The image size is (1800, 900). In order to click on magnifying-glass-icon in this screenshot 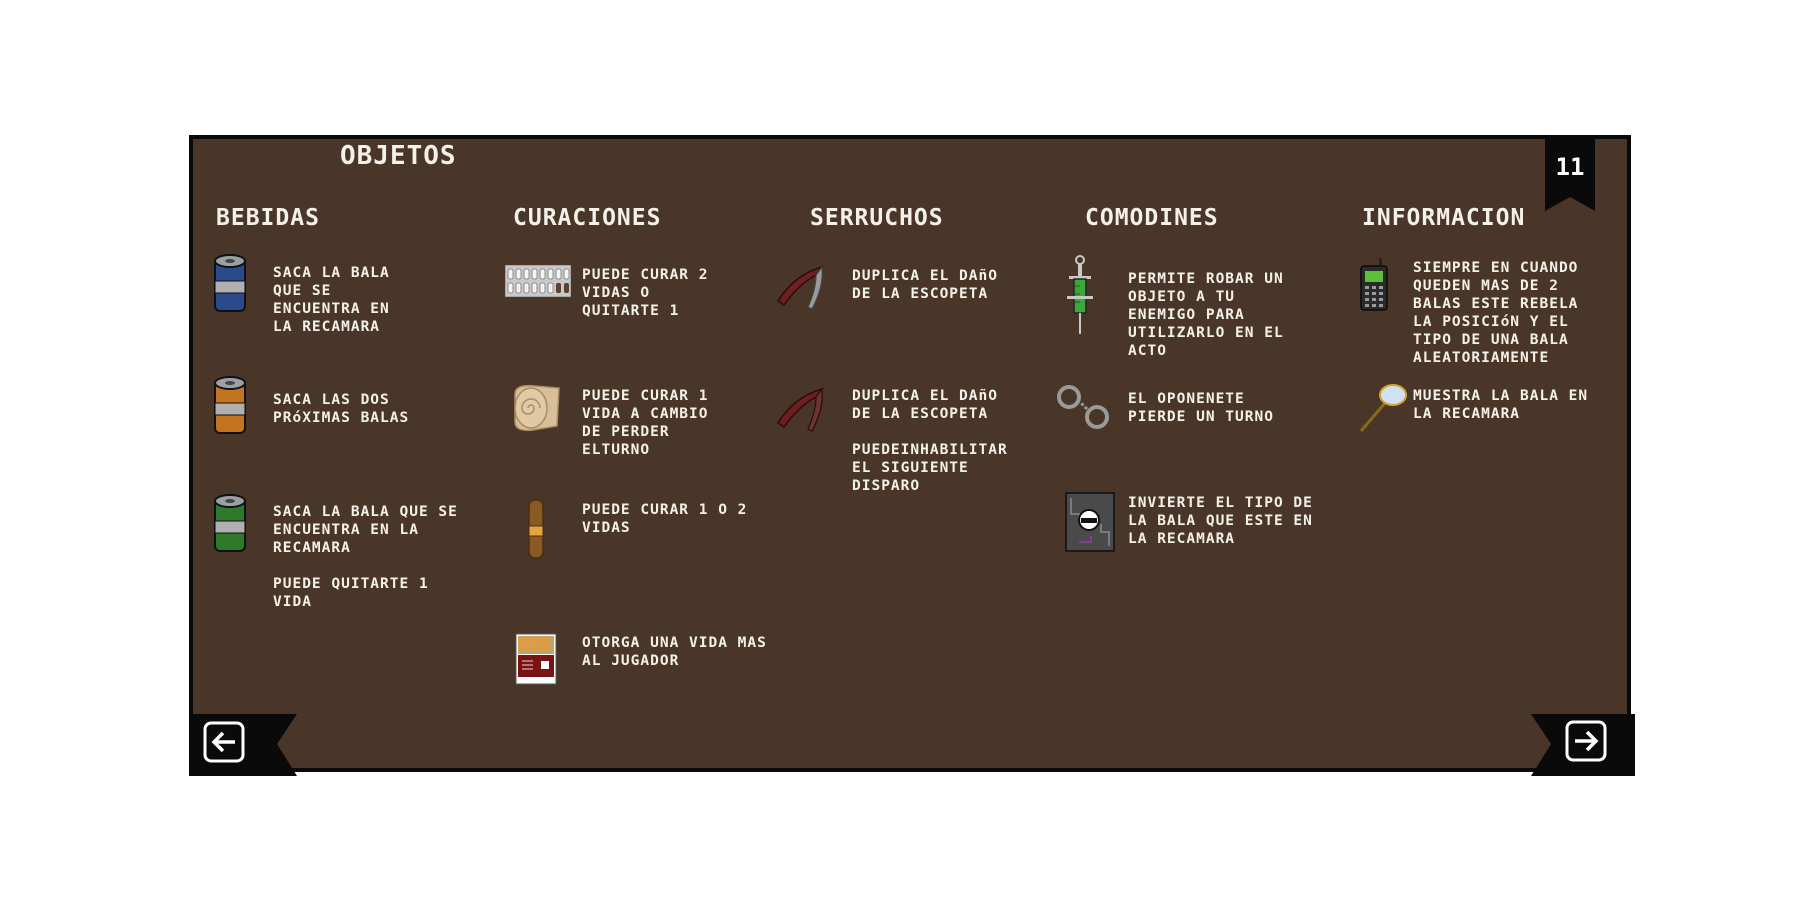, I will do `click(1383, 408)`.